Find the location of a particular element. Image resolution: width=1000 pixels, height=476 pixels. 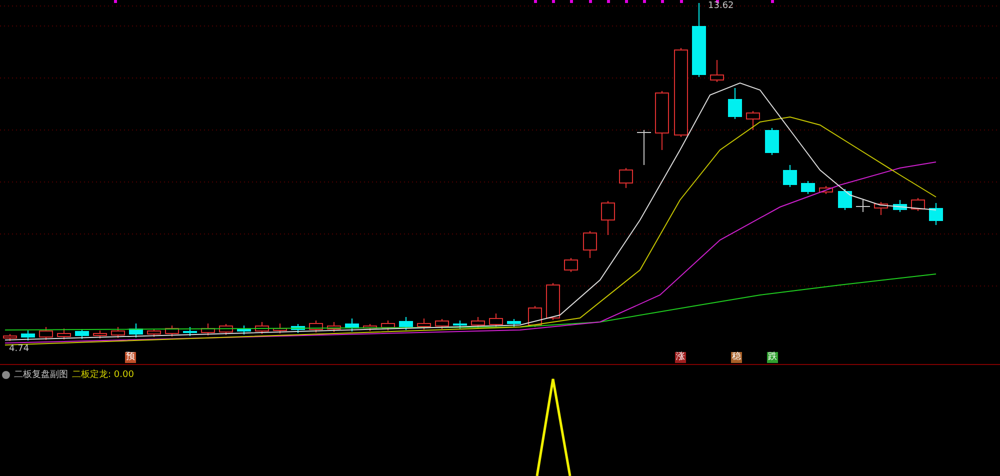

high-price-label: 13.62 is located at coordinates (721, 6).